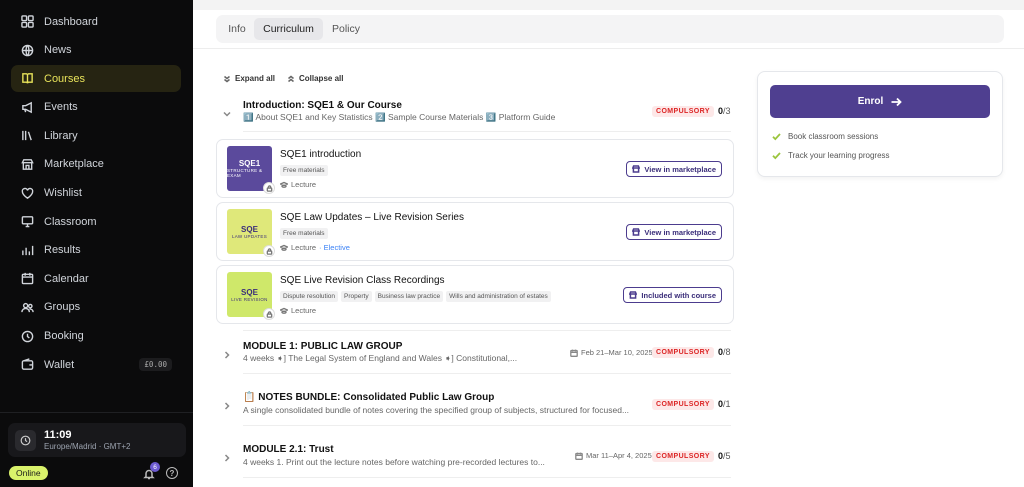 Image resolution: width=1024 pixels, height=487 pixels. What do you see at coordinates (227, 78) in the screenshot?
I see `chevrons-down-icon` at bounding box center [227, 78].